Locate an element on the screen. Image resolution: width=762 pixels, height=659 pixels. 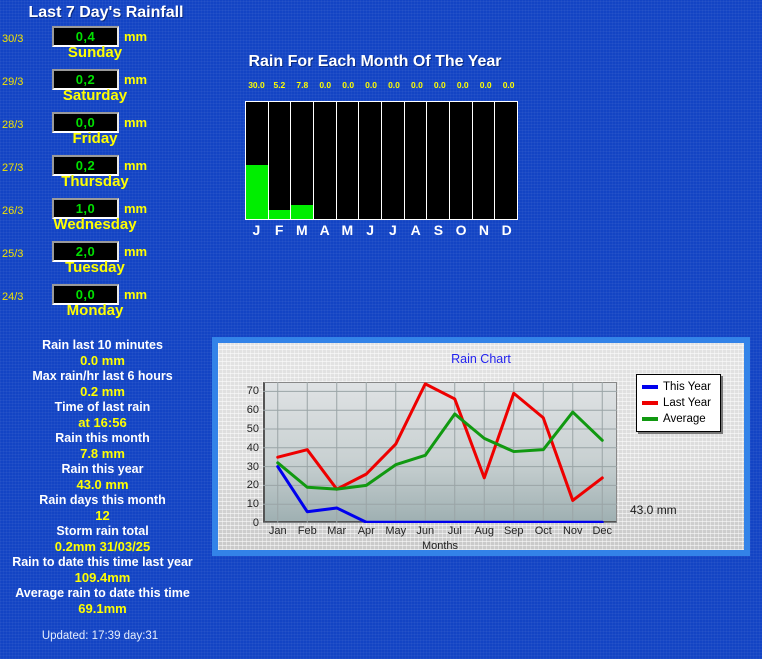
y-axis-tick-label: 70 is located at coordinates (252, 391).